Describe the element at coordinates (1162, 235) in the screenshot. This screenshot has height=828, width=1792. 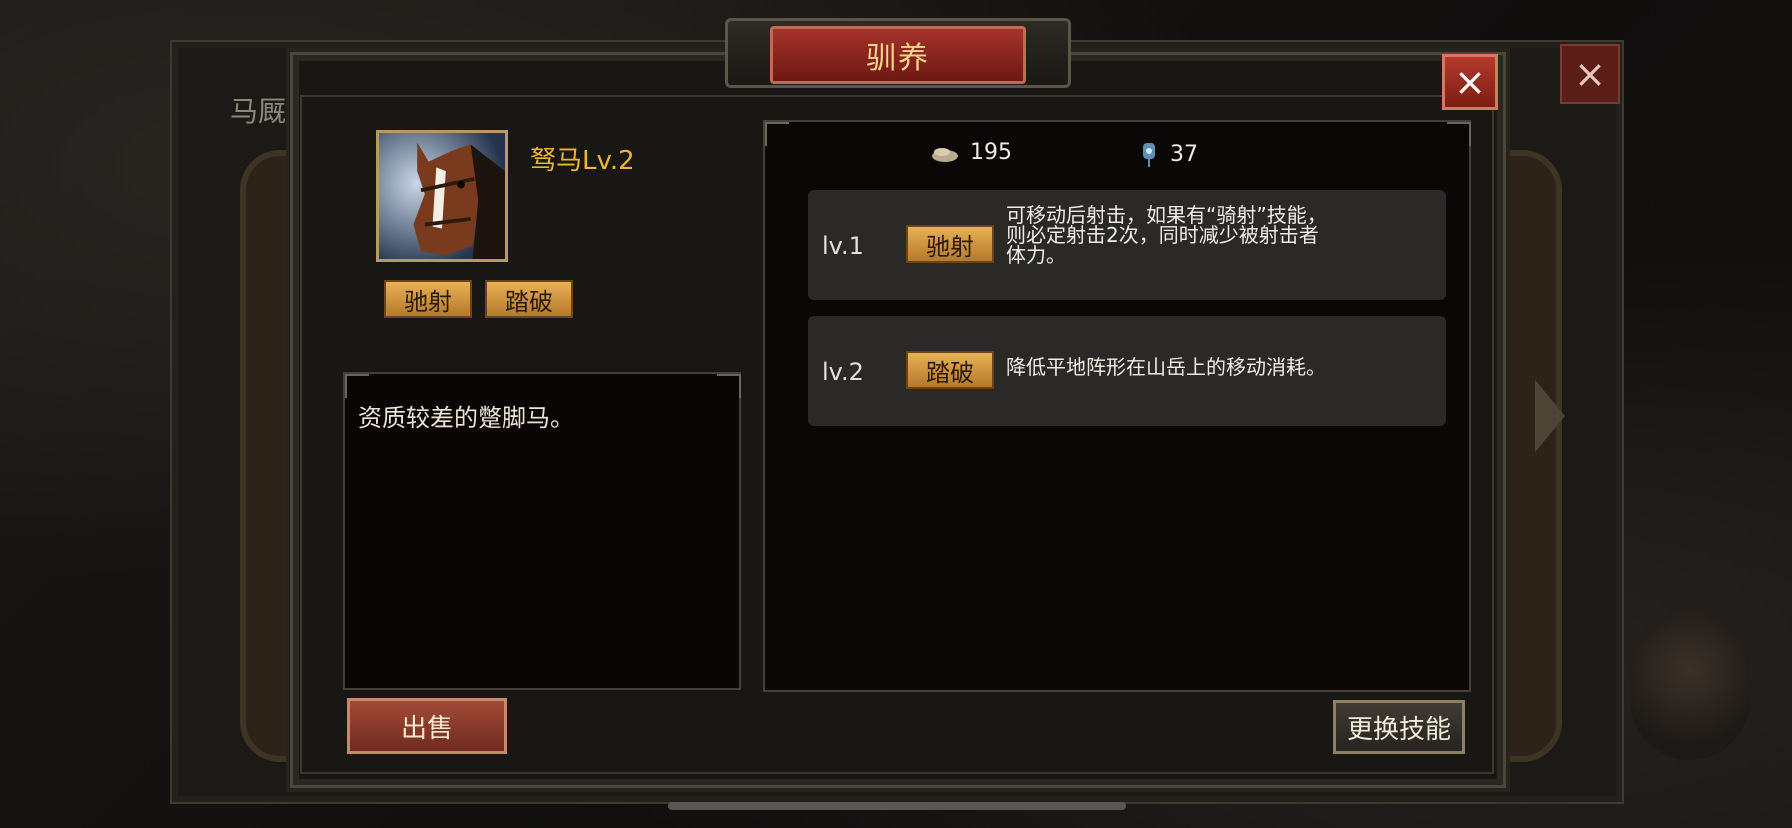
I see `skill-desc-line: 则必定射击2次，同时减少被射击者` at that location.